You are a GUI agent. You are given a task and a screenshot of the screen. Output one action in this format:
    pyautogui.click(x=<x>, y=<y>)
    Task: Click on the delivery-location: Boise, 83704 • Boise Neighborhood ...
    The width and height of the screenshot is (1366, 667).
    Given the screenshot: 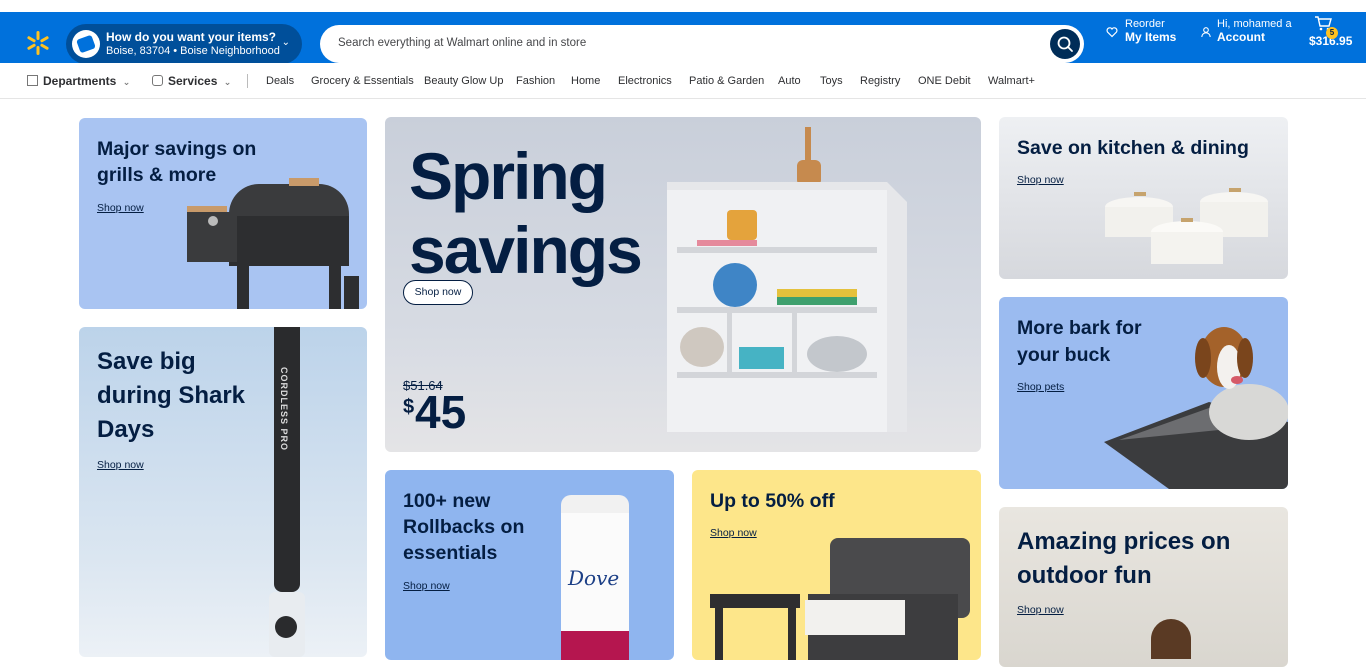 What is the action you would take?
    pyautogui.click(x=193, y=51)
    